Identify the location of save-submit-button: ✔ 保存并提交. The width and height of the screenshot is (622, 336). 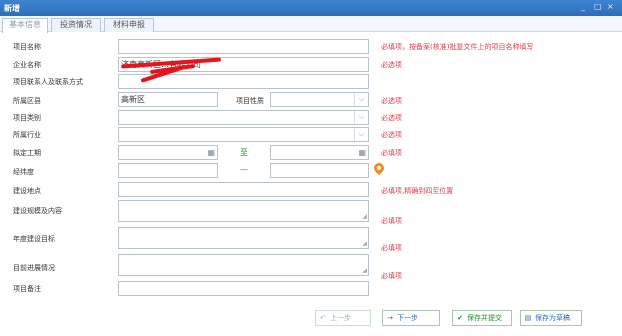
(482, 318).